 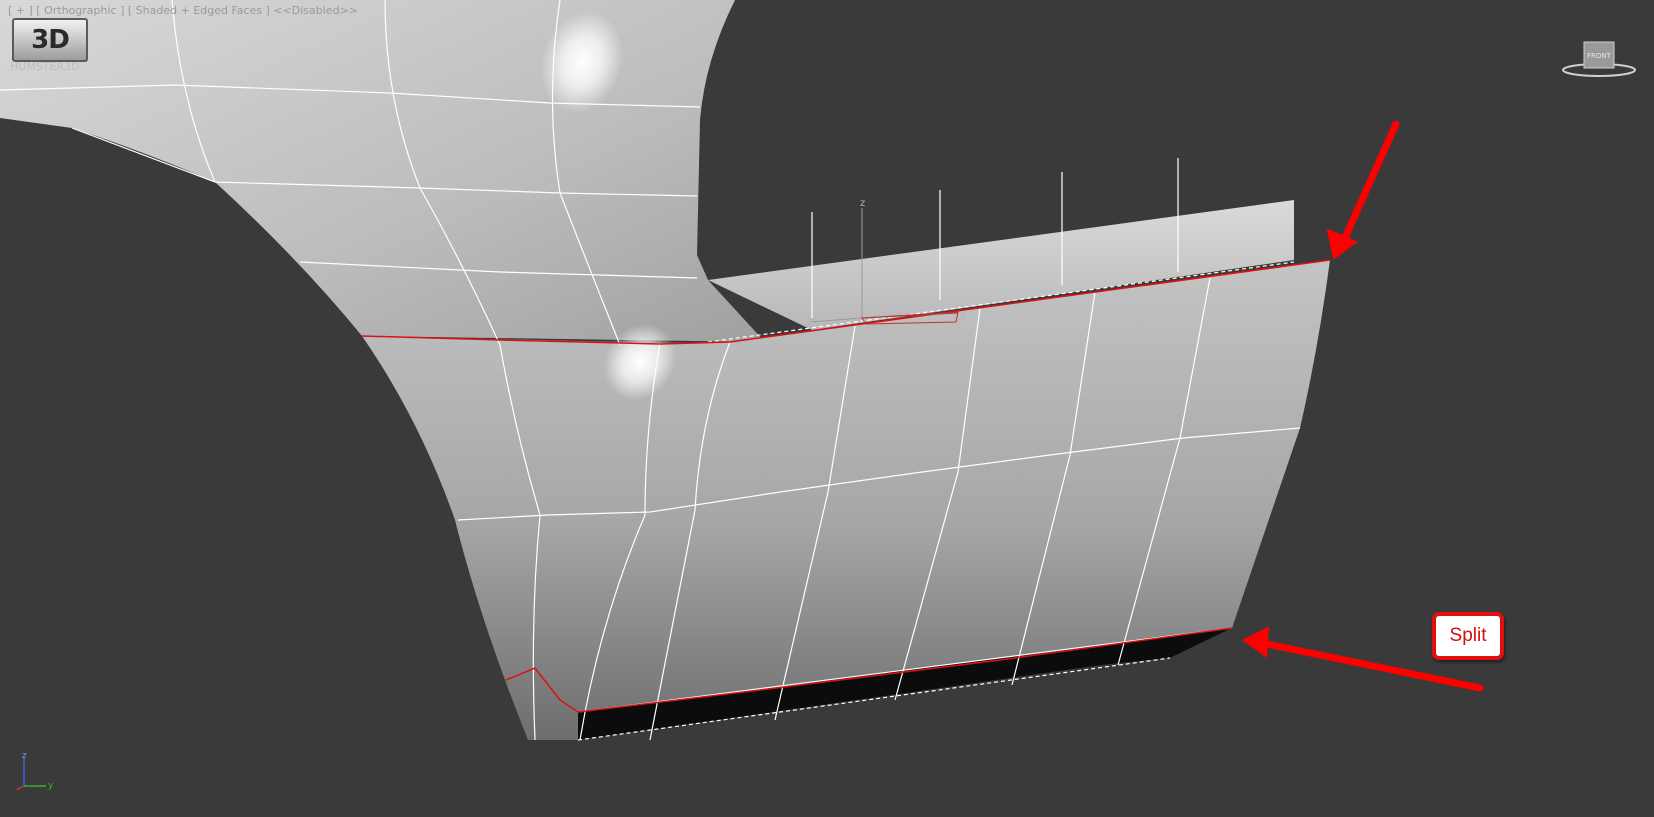 I want to click on viewcube-face-label: FRONT, so click(x=1599, y=56).